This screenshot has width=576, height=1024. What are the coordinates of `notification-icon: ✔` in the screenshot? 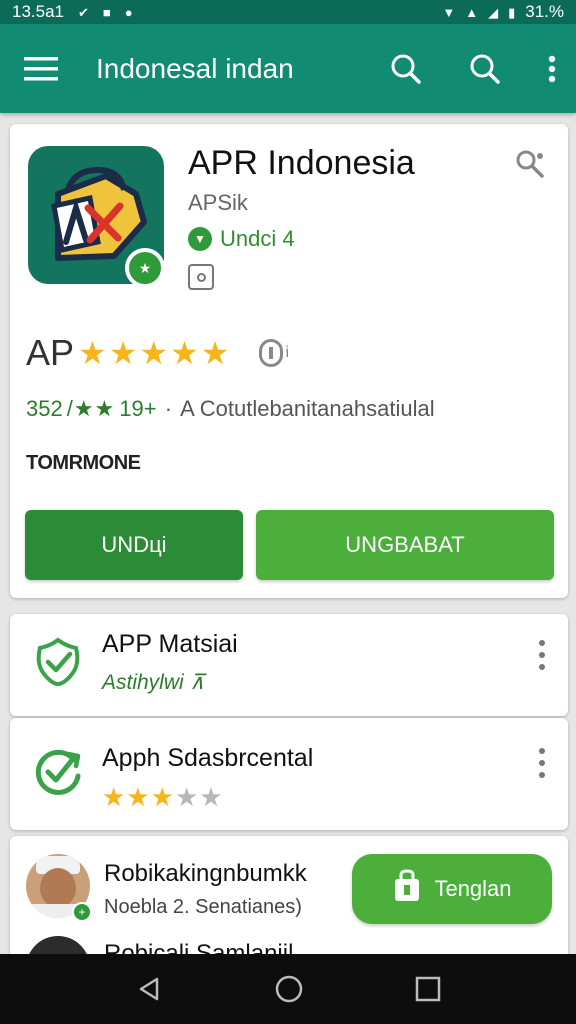 It's located at (83, 12).